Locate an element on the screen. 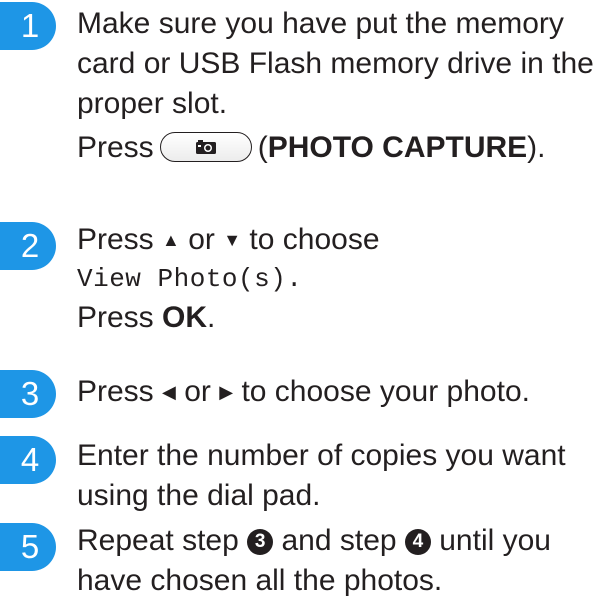 This screenshot has height=601, width=614. step-text-line: using the dial pad. is located at coordinates (199, 495).